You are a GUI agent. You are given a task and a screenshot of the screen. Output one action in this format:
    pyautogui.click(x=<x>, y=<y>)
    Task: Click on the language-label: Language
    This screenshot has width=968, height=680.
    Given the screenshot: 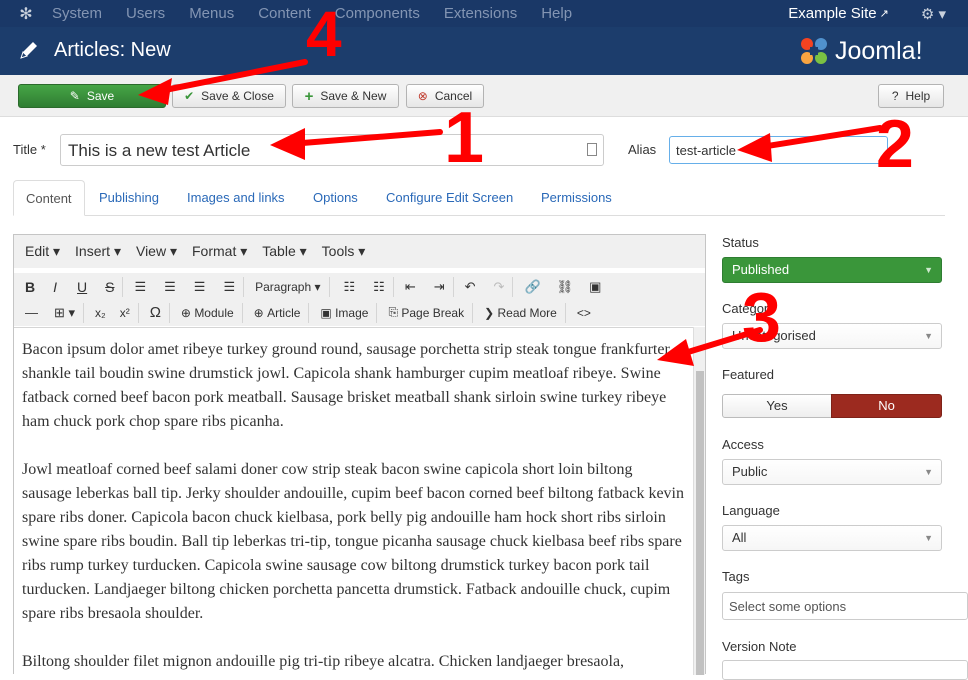 What is the action you would take?
    pyautogui.click(x=751, y=510)
    